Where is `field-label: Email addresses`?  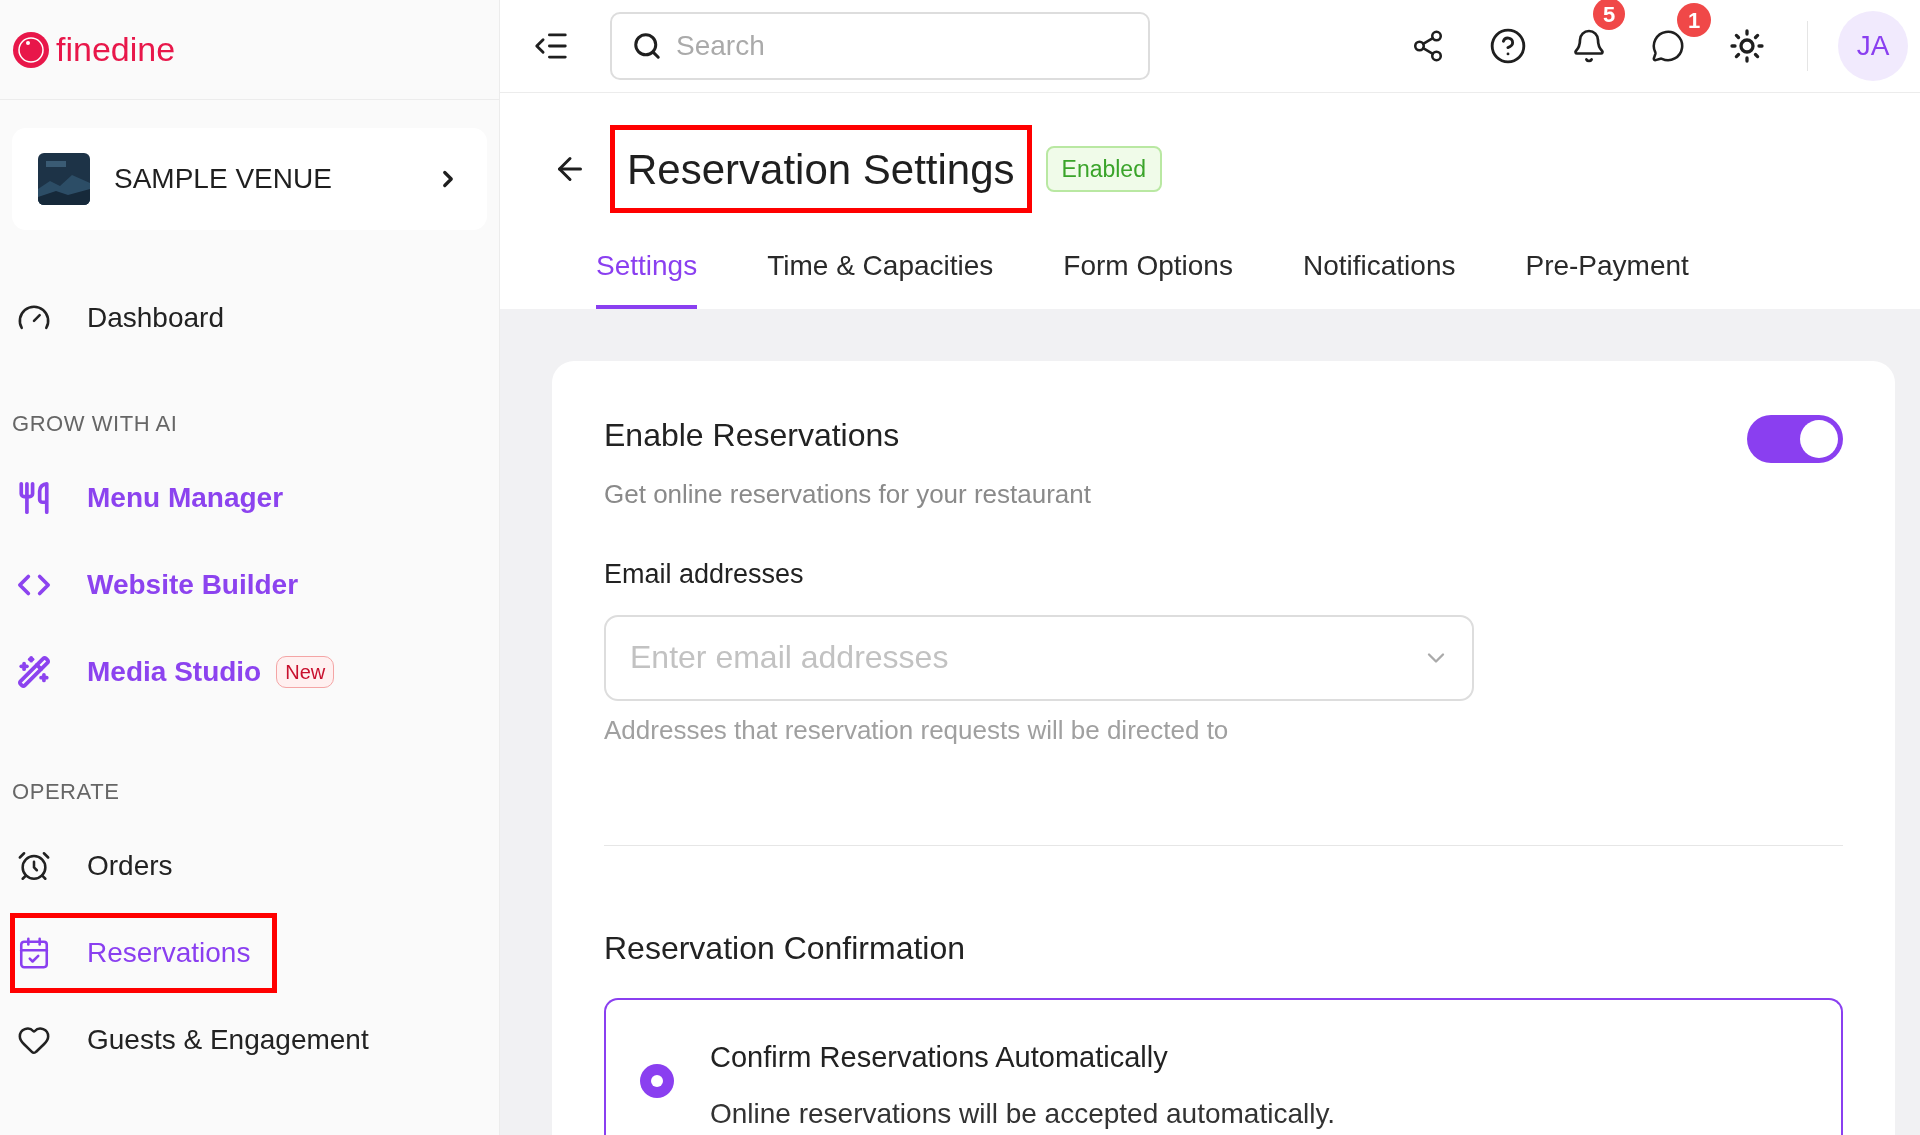 field-label: Email addresses is located at coordinates (704, 574).